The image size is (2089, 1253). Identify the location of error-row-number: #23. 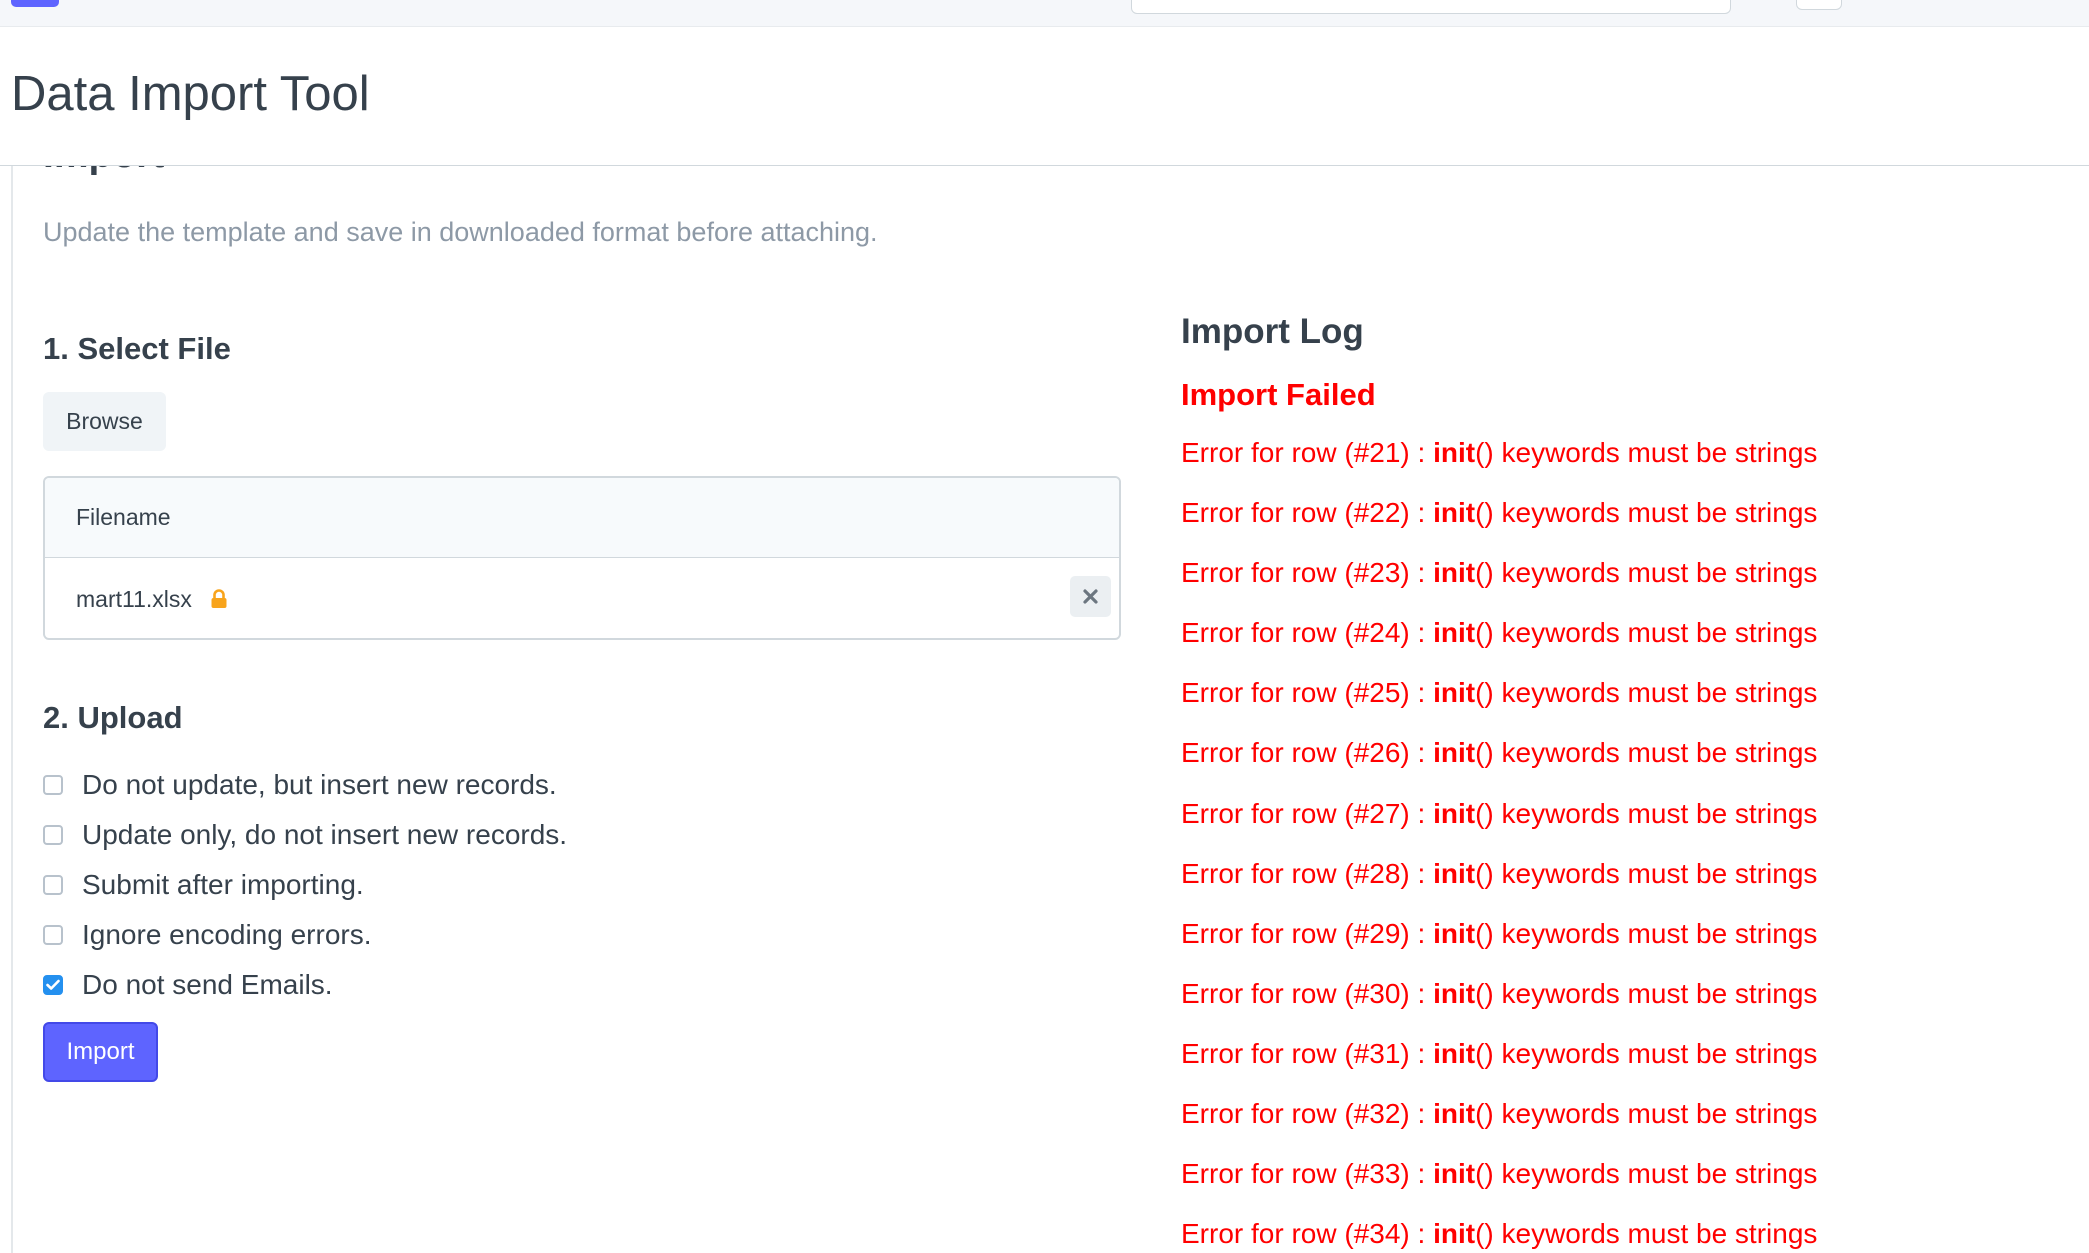
(1377, 573).